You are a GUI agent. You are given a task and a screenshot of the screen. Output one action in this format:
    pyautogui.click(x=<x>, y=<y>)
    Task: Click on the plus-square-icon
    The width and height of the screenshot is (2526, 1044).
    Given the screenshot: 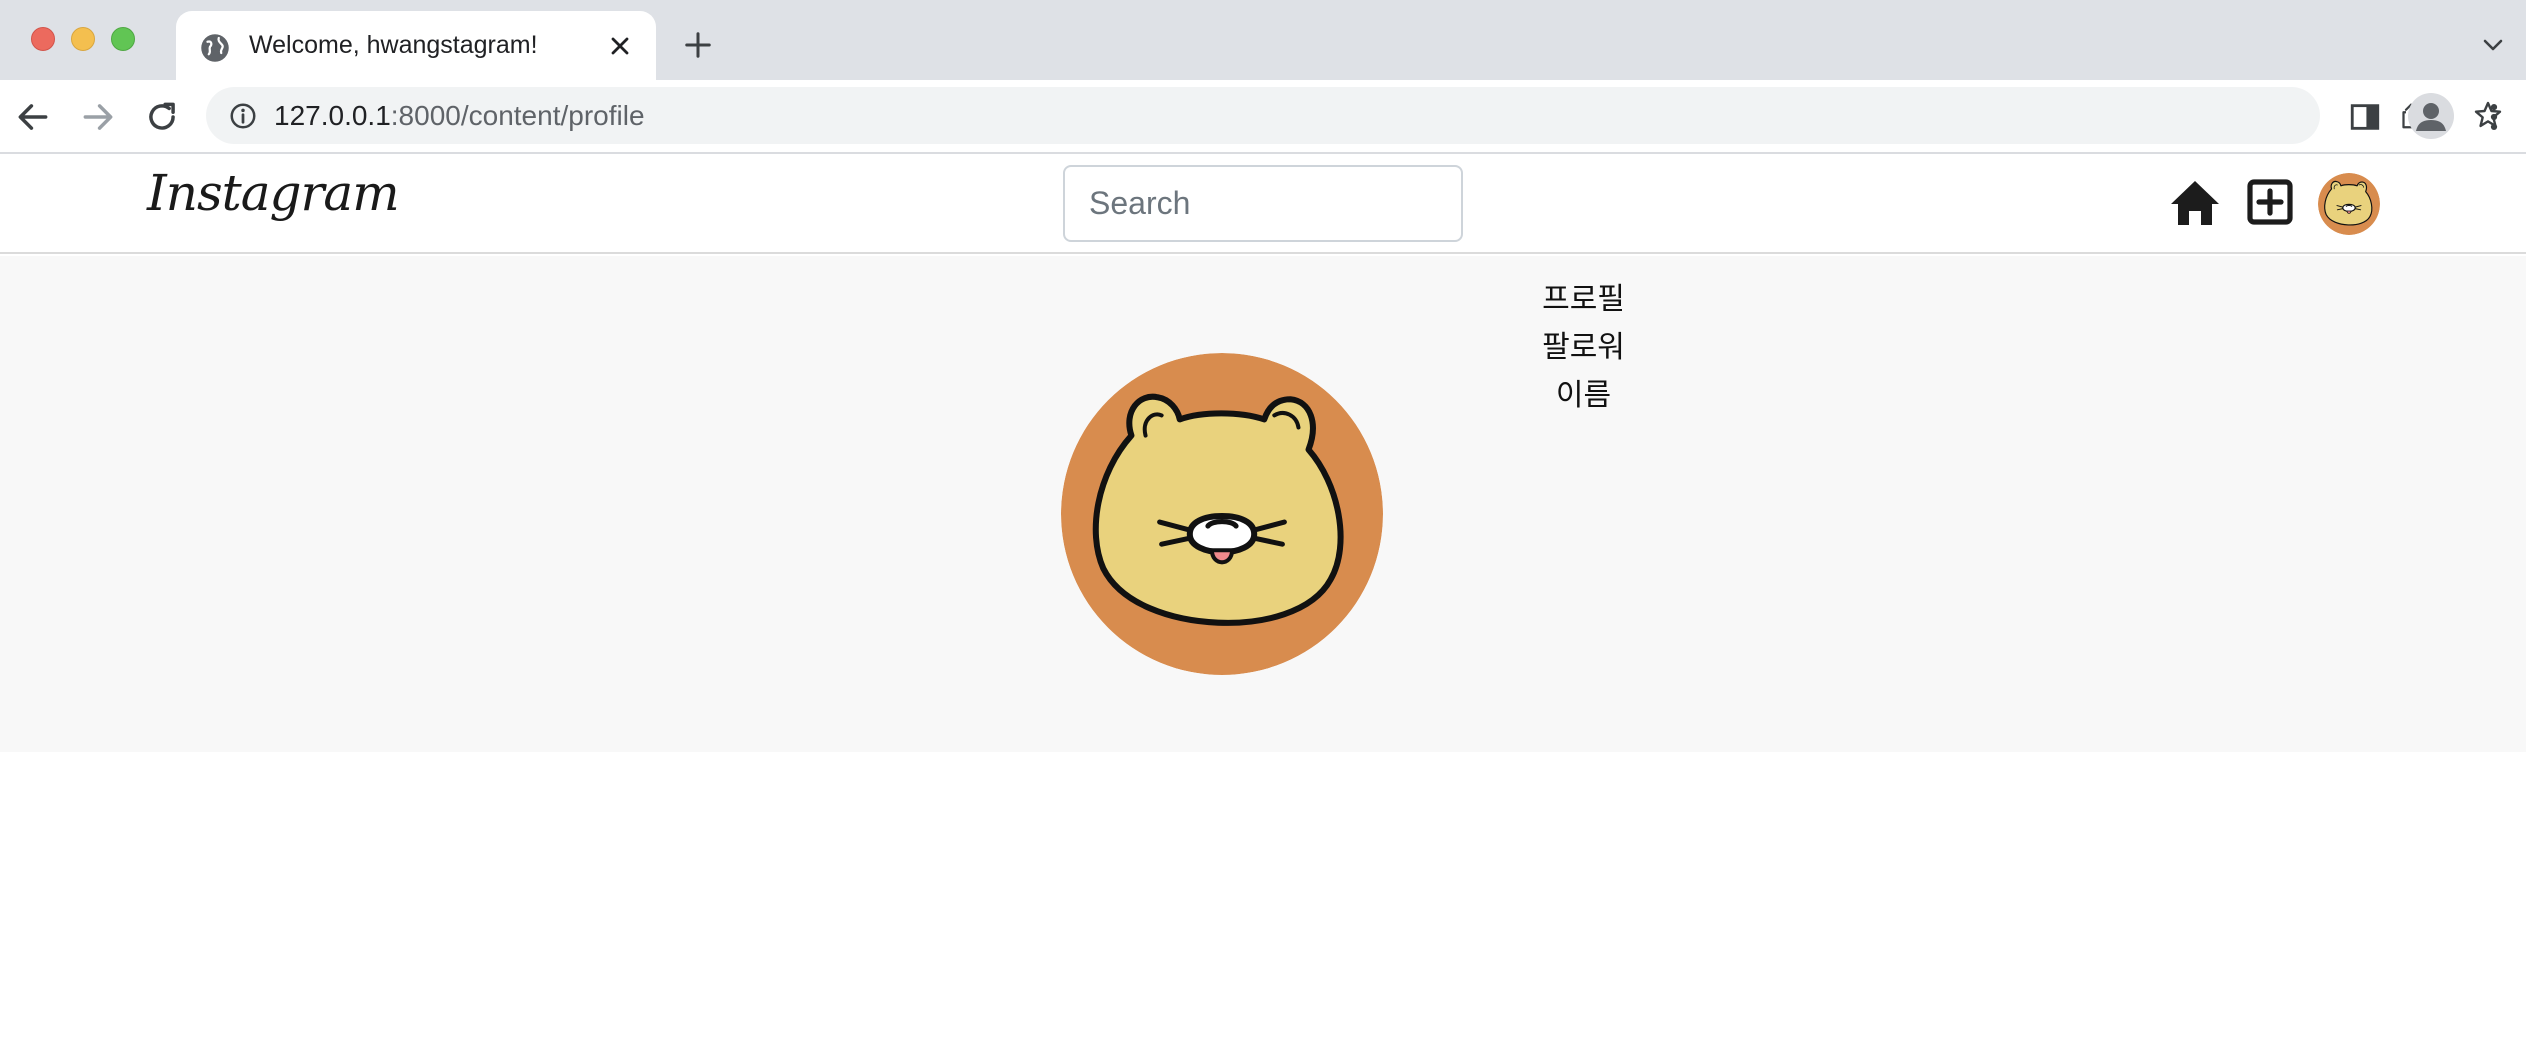 What is the action you would take?
    pyautogui.click(x=2270, y=202)
    